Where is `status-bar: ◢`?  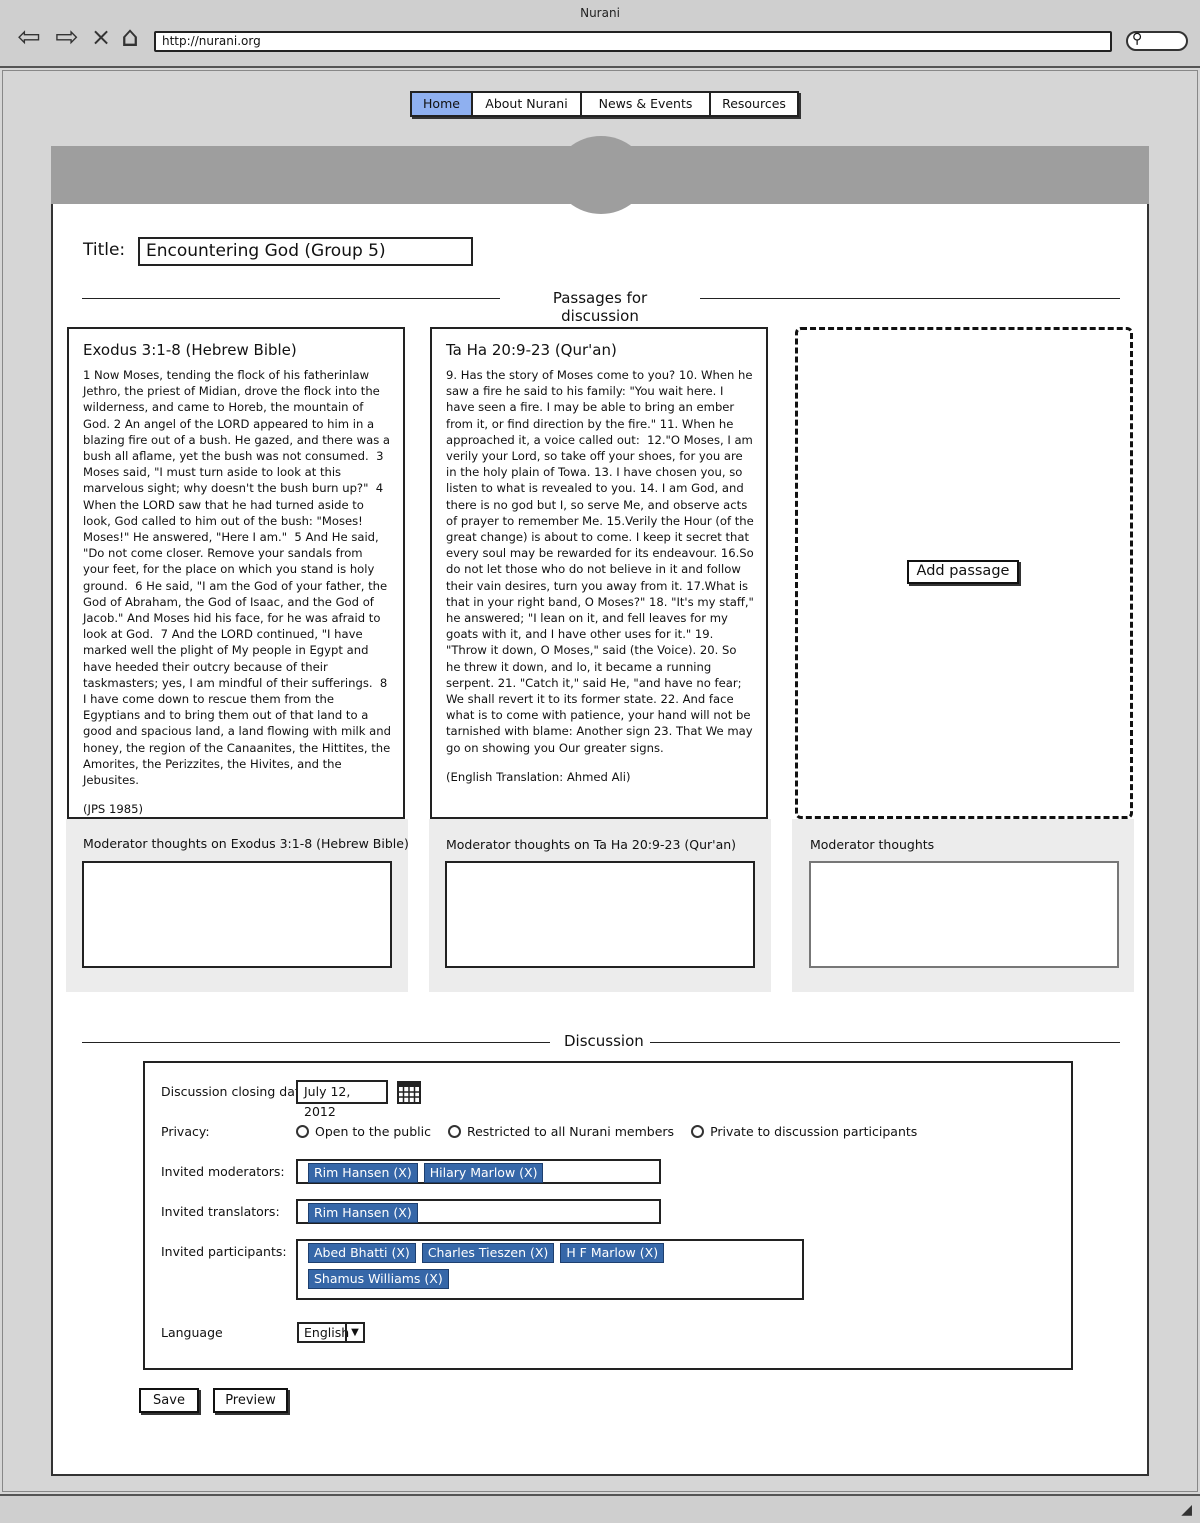 status-bar: ◢ is located at coordinates (600, 1508).